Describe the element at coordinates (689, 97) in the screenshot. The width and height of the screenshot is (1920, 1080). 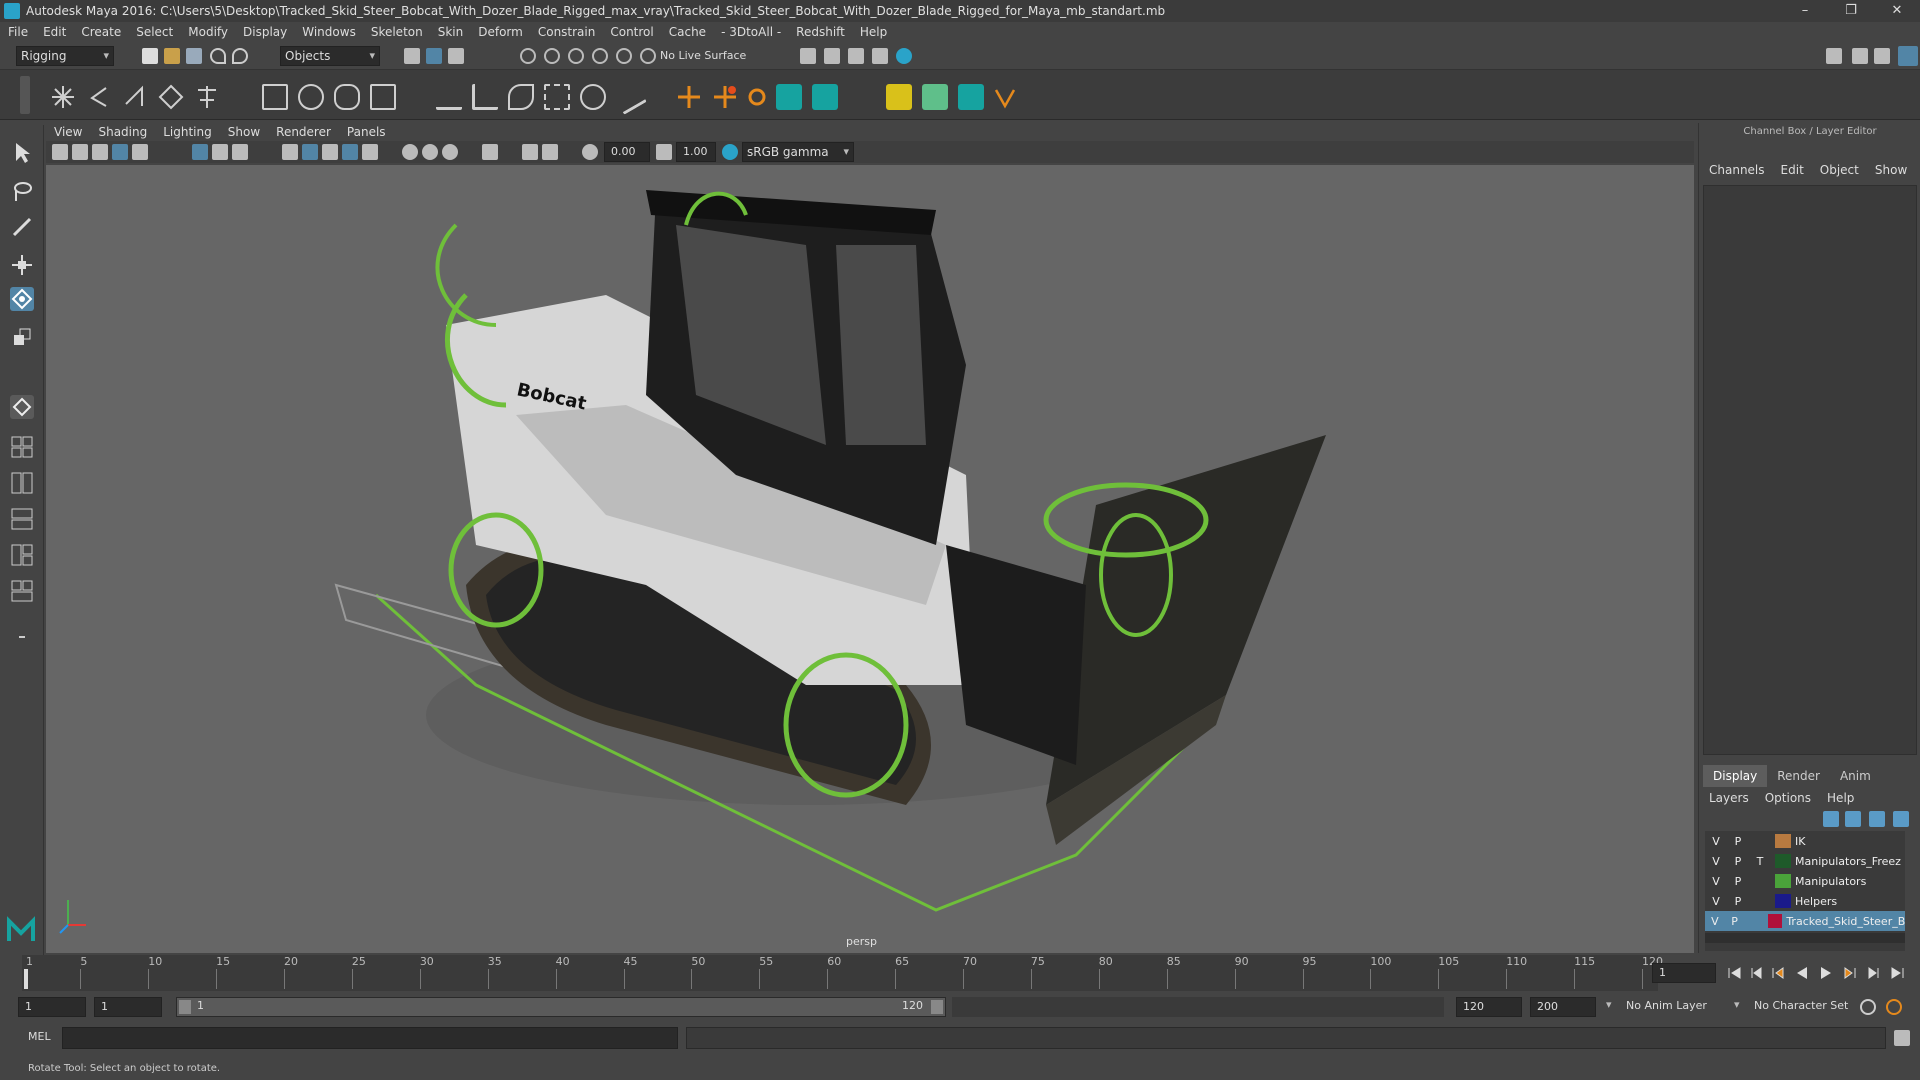
I see `locator-icon` at that location.